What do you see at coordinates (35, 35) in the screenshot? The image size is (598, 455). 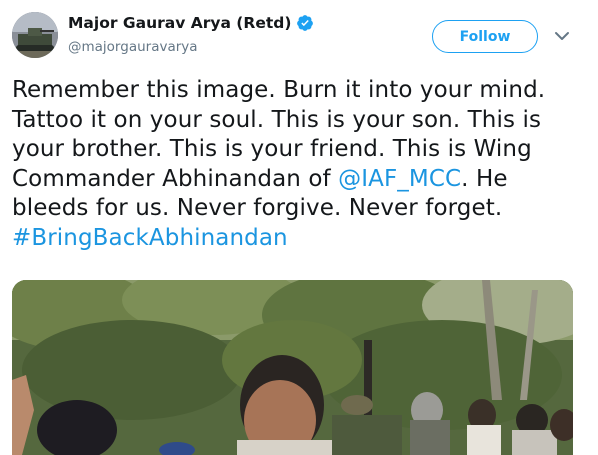 I see `avatar` at bounding box center [35, 35].